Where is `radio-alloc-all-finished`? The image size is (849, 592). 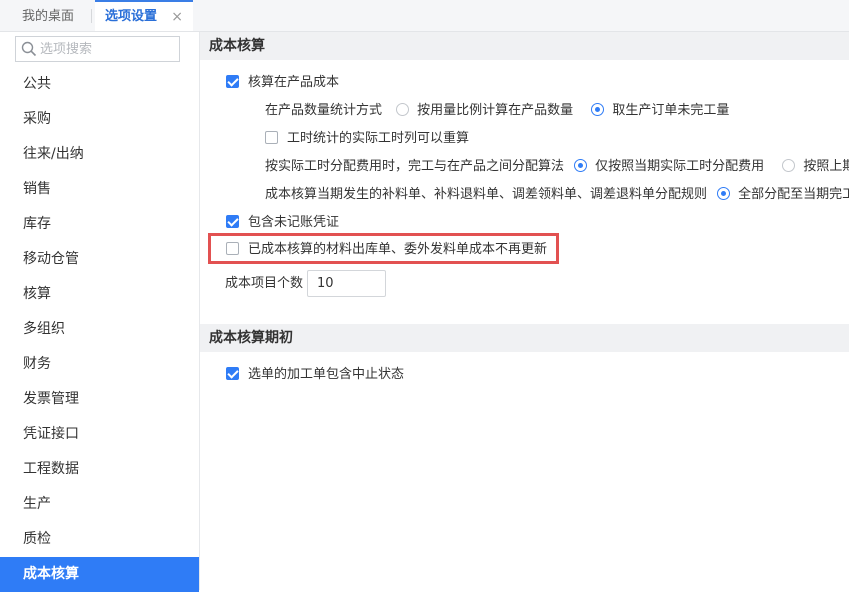
radio-alloc-all-finished is located at coordinates (724, 193).